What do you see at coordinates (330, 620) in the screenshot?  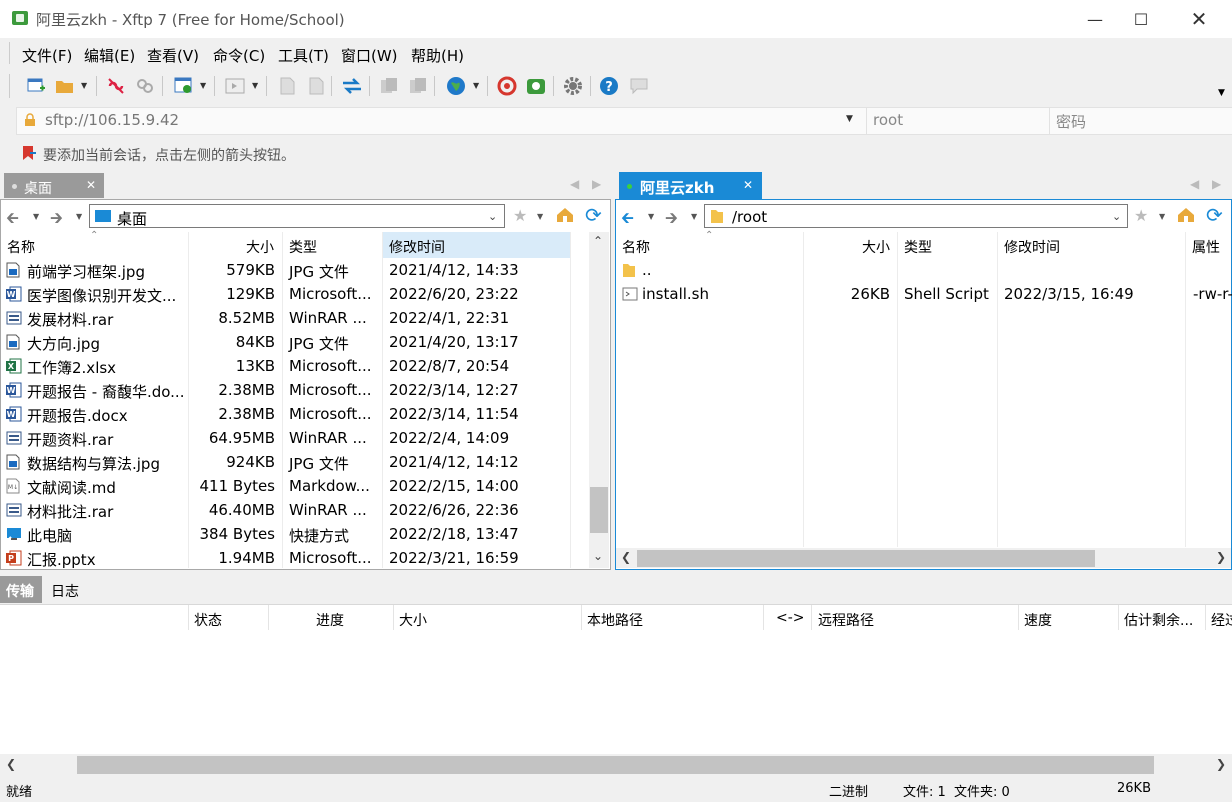 I see `header-progress: 进度` at bounding box center [330, 620].